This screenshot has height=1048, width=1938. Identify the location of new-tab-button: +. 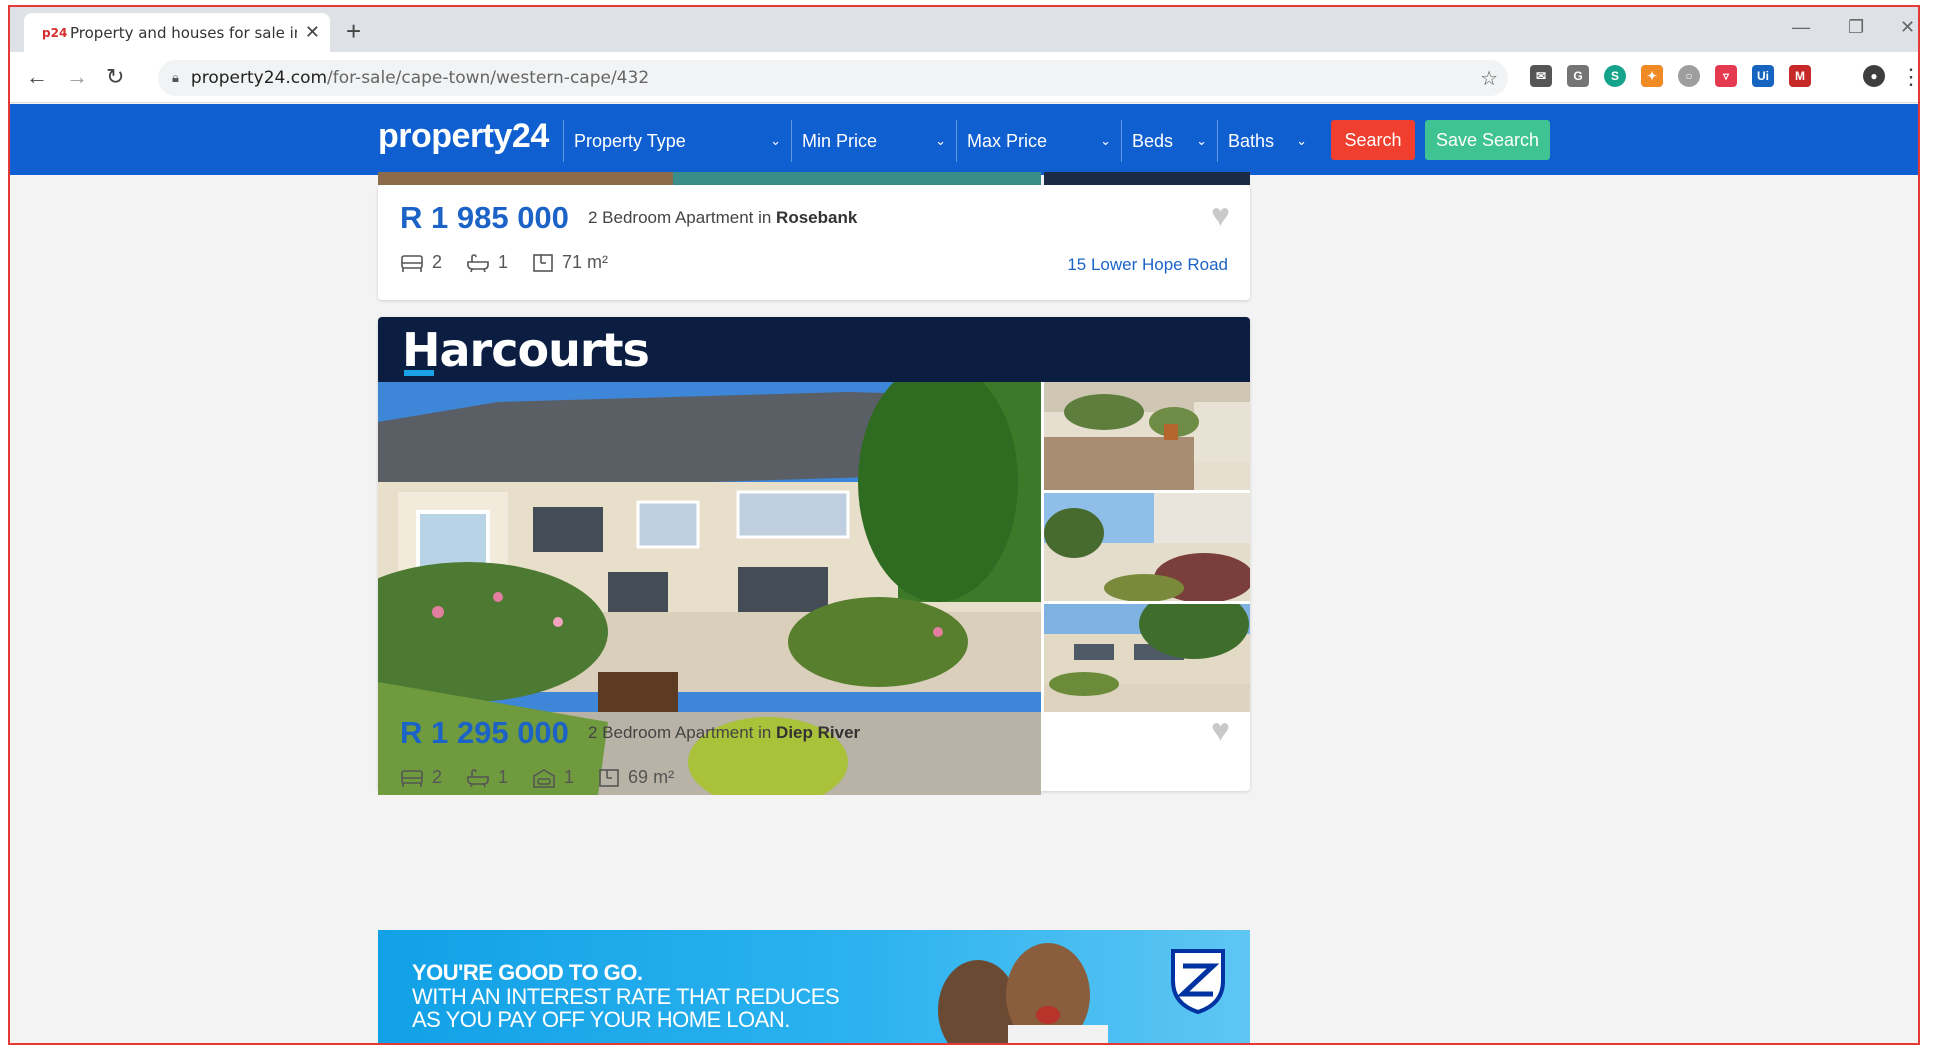
(353, 31).